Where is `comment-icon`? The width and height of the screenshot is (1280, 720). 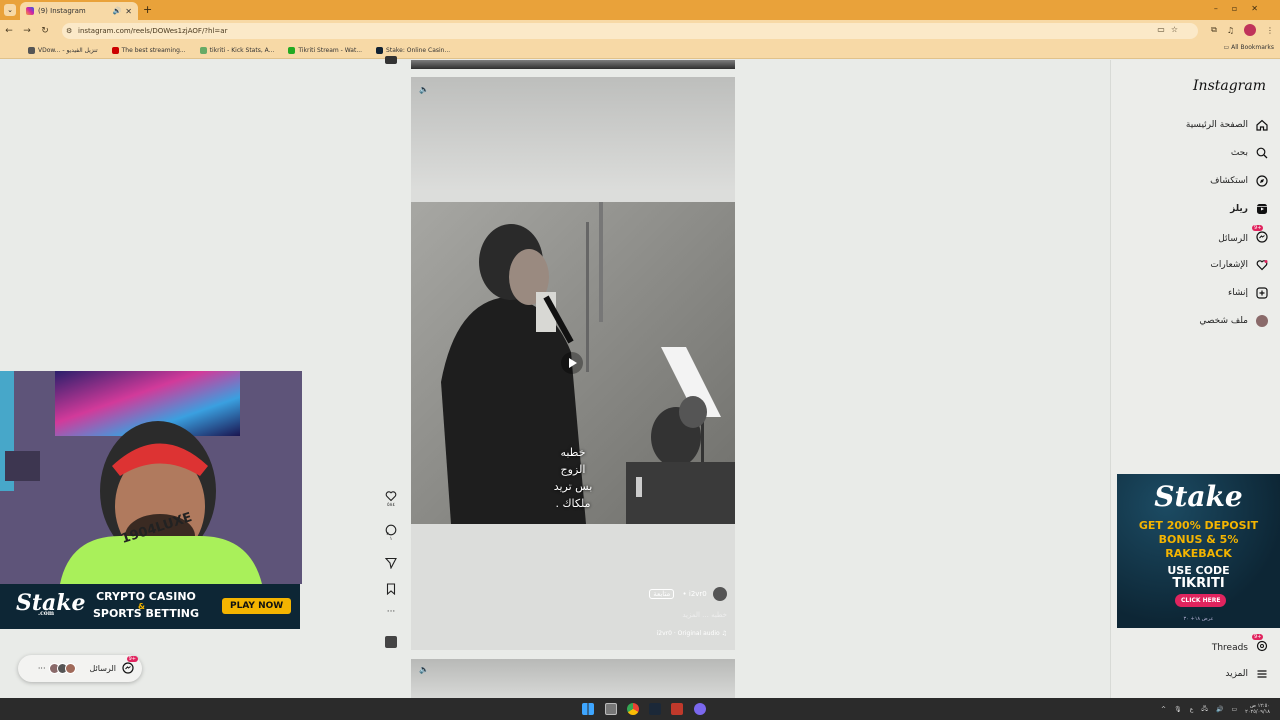 comment-icon is located at coordinates (391, 530).